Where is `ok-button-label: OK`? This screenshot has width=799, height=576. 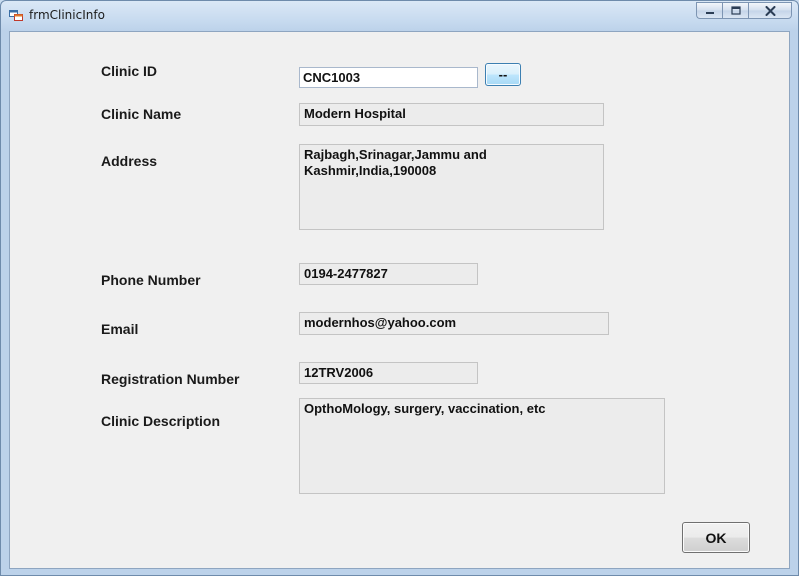 ok-button-label: OK is located at coordinates (716, 537).